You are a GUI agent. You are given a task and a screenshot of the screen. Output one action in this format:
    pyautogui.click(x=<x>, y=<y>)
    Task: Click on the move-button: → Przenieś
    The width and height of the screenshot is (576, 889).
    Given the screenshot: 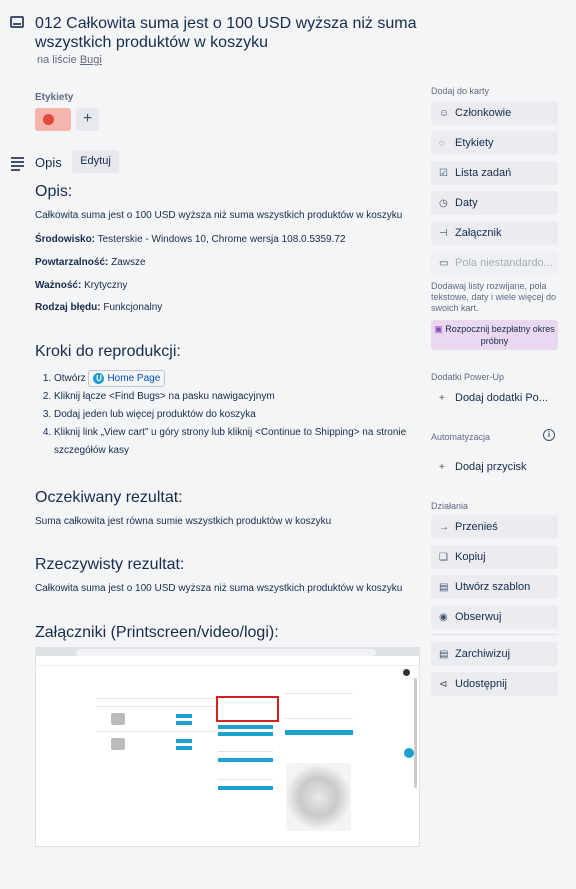 What is the action you would take?
    pyautogui.click(x=494, y=527)
    